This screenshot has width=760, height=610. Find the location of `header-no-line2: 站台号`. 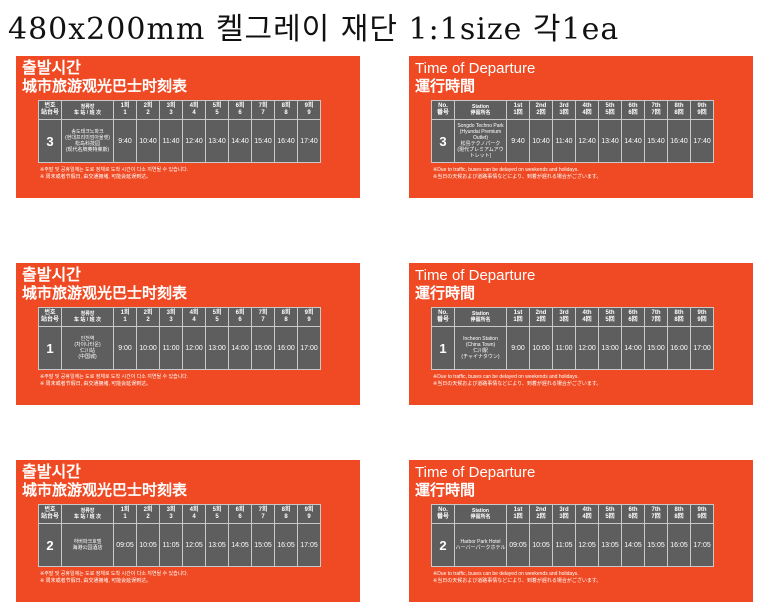

header-no-line2: 站台号 is located at coordinates (49, 320).